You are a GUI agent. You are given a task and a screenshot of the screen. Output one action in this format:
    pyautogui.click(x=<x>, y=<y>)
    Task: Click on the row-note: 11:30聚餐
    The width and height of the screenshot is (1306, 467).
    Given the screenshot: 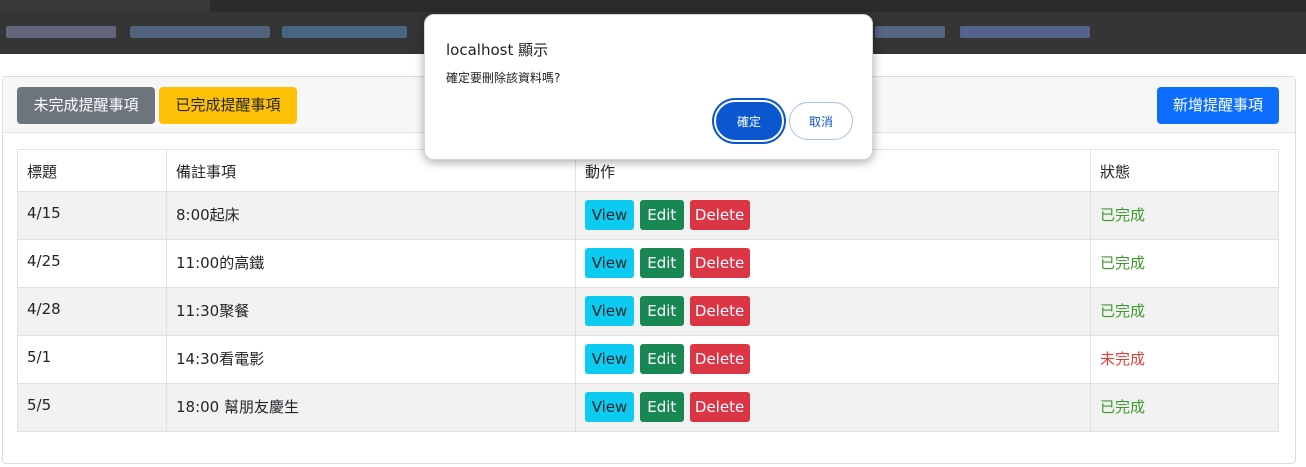 What is the action you would take?
    pyautogui.click(x=371, y=311)
    